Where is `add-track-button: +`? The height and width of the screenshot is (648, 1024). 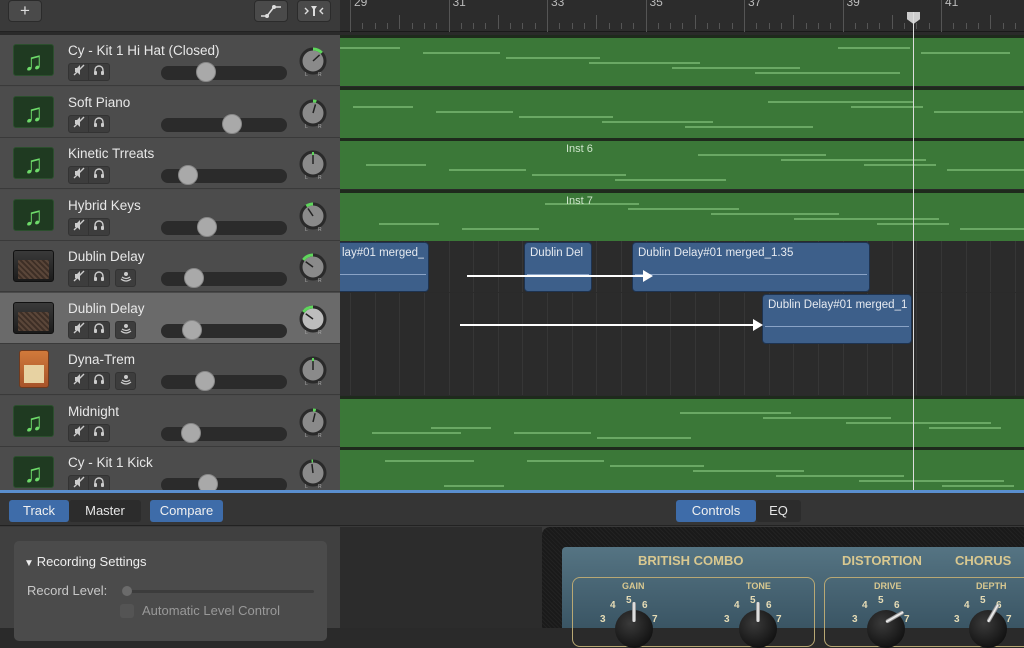
add-track-button: + is located at coordinates (25, 11).